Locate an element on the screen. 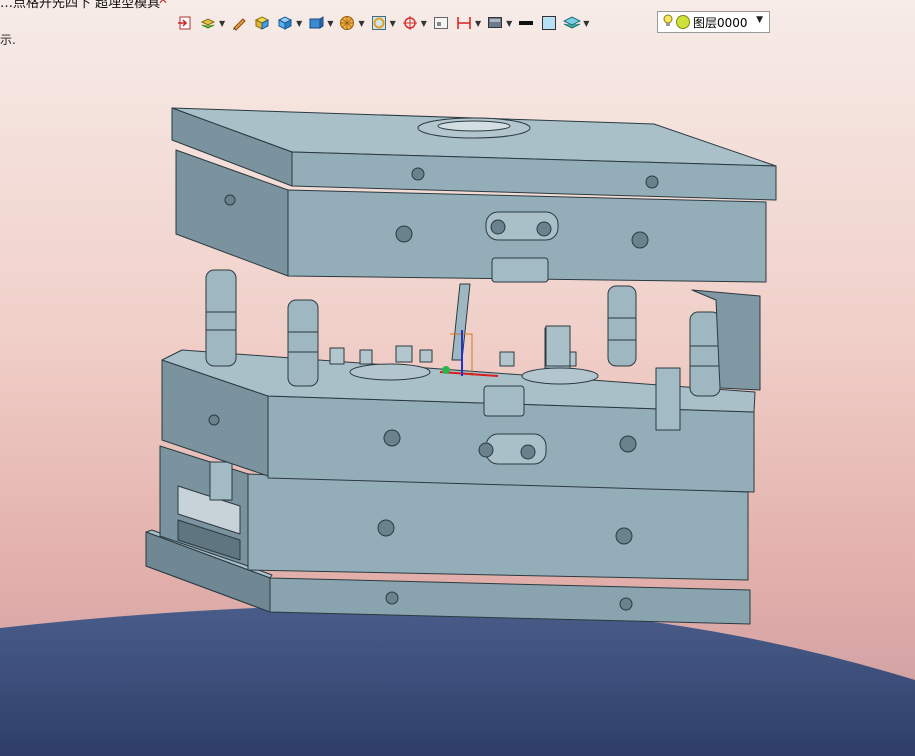 The image size is (915, 756). display-icon: ▼ is located at coordinates (499, 23).